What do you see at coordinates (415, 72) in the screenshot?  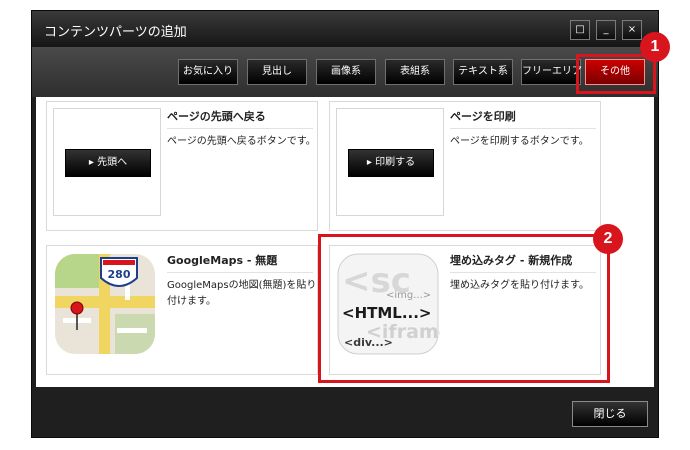 I see `tab-tables: 表組系` at bounding box center [415, 72].